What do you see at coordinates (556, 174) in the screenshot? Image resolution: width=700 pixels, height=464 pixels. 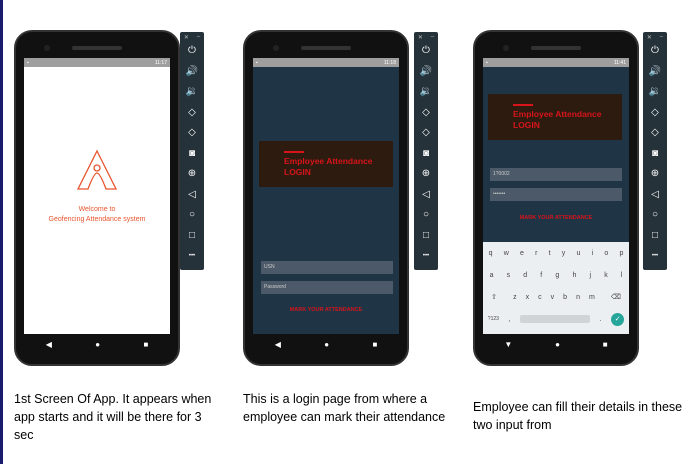 I see `usn-input: 1?0002` at bounding box center [556, 174].